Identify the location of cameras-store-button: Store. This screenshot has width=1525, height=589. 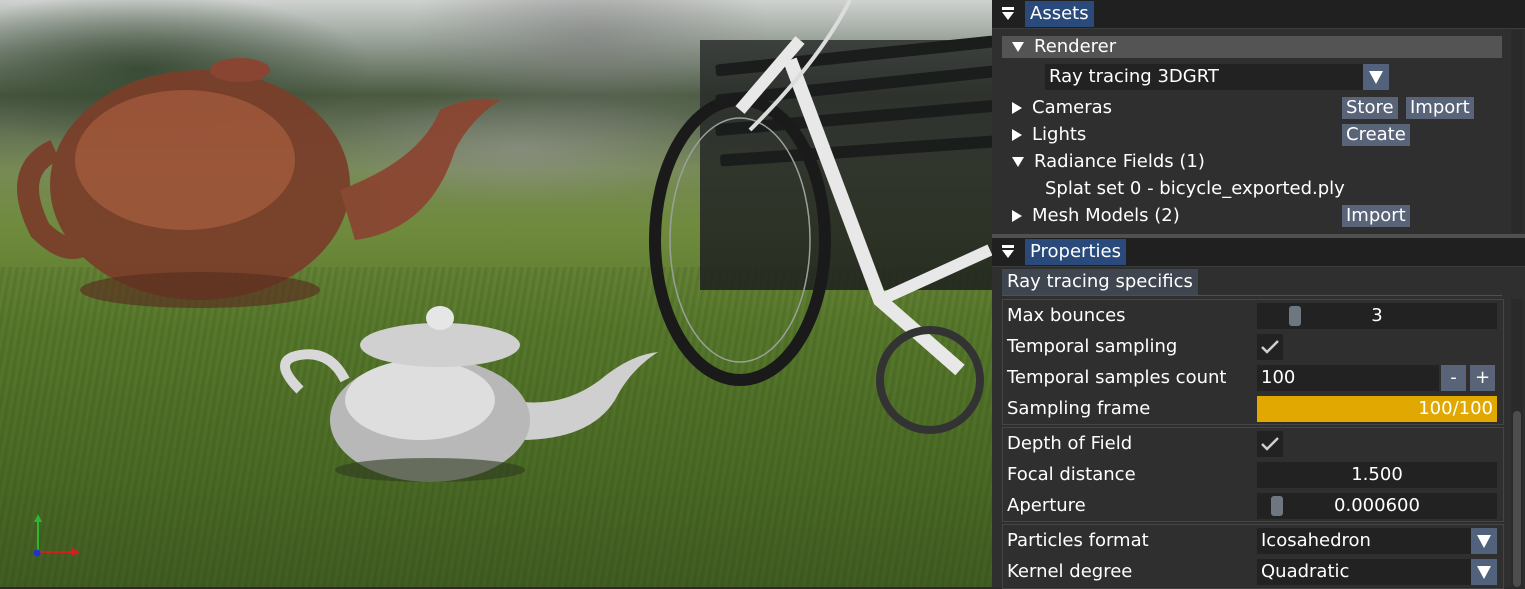
(1370, 108).